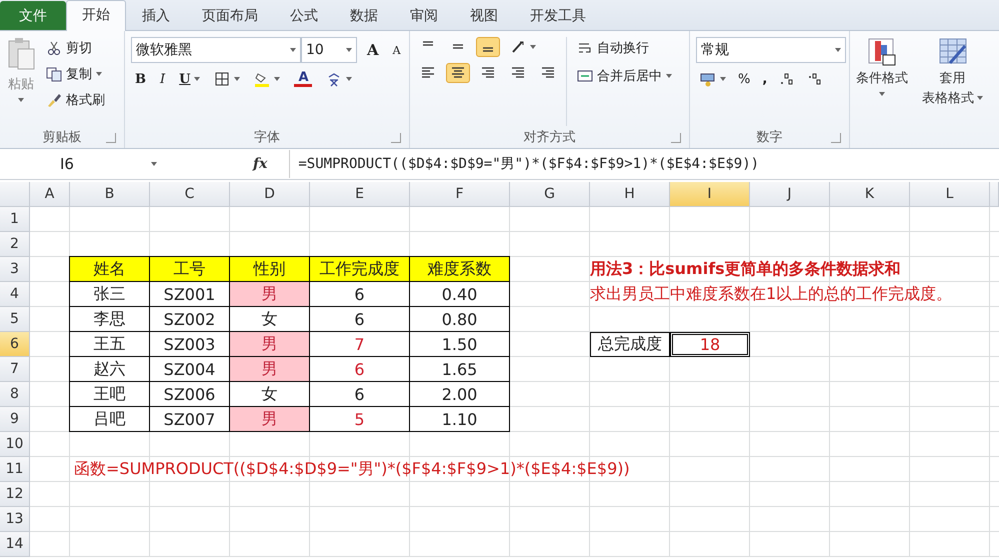 The height and width of the screenshot is (558, 999). Describe the element at coordinates (870, 194) in the screenshot. I see `column-header: K` at that location.